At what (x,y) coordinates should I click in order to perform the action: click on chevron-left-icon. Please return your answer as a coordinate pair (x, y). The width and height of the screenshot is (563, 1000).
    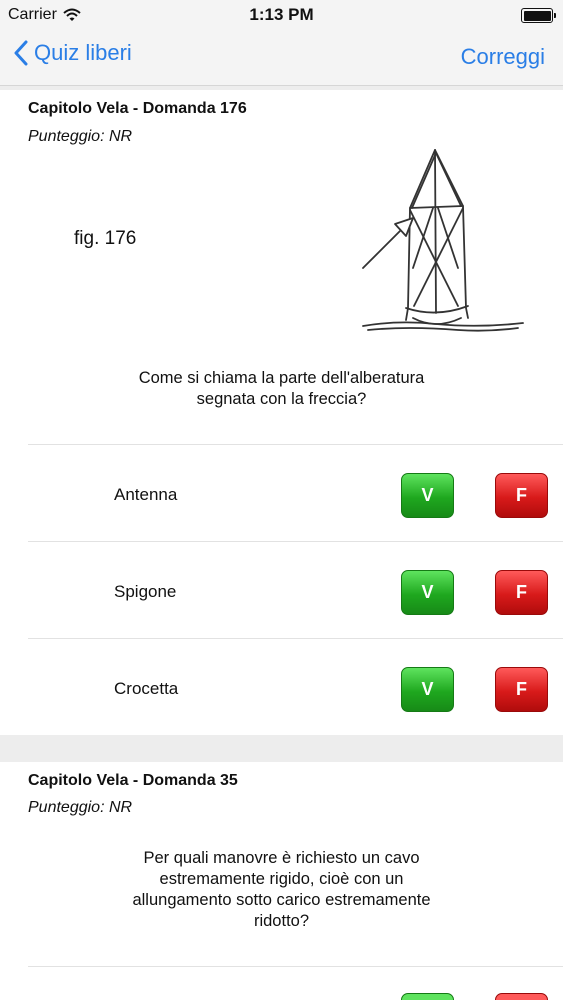
    Looking at the image, I should click on (21, 53).